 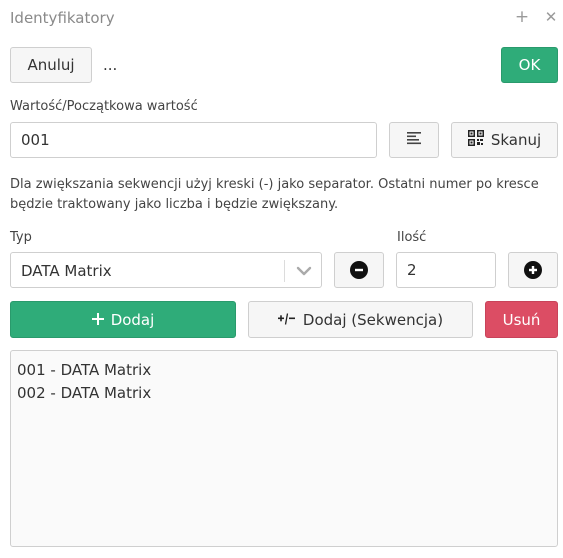 What do you see at coordinates (284, 393) in the screenshot?
I see `list-item: 002 - DATA Matrix` at bounding box center [284, 393].